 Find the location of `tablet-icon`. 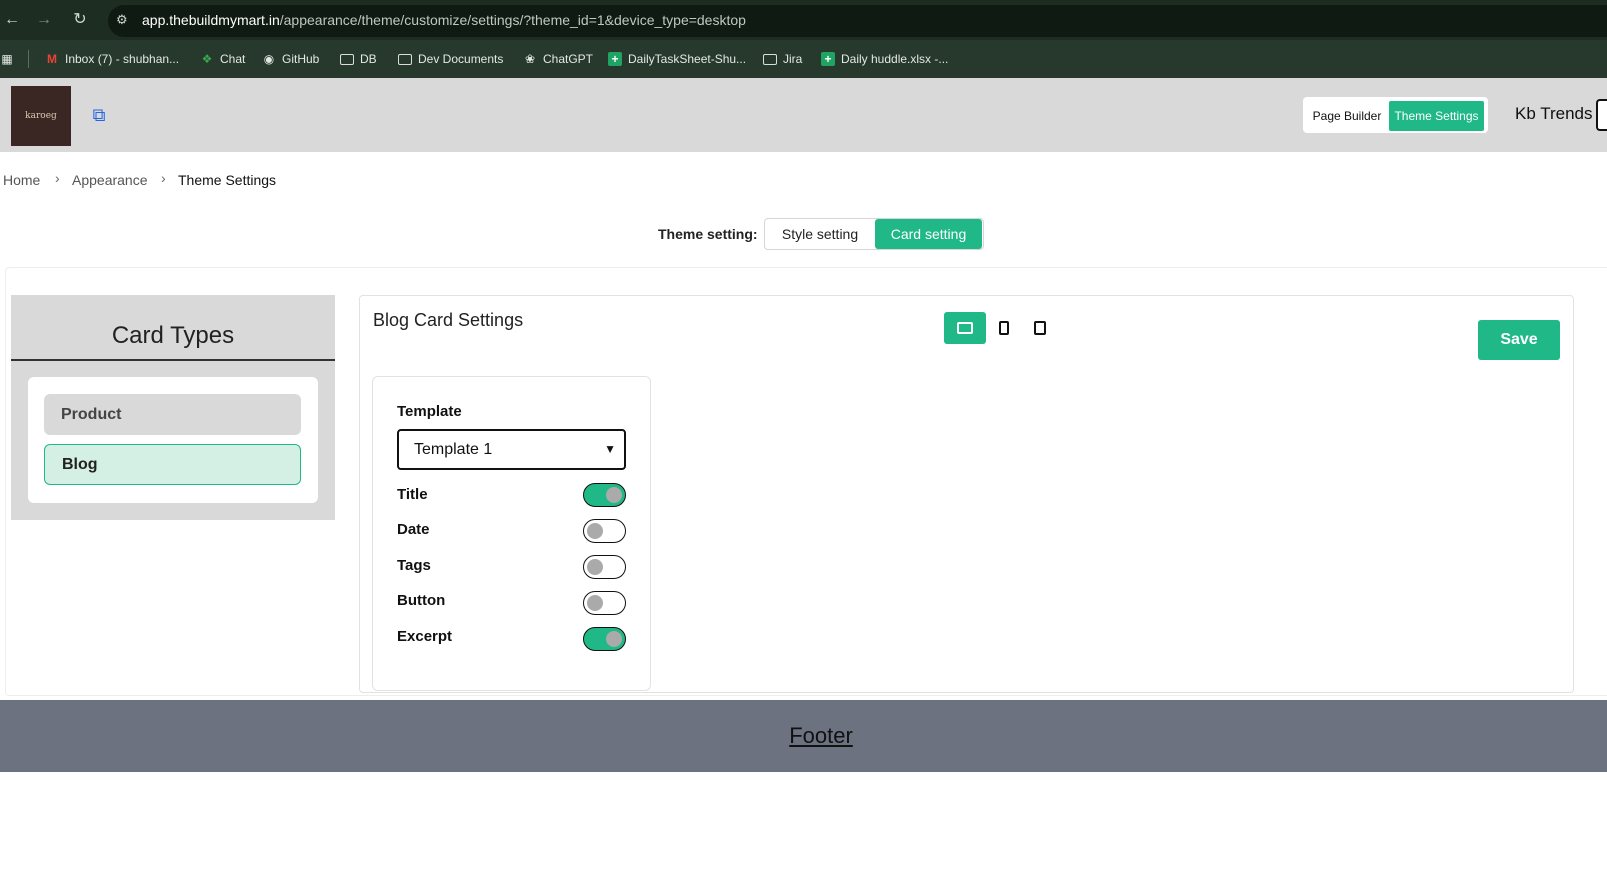

tablet-icon is located at coordinates (1004, 328).